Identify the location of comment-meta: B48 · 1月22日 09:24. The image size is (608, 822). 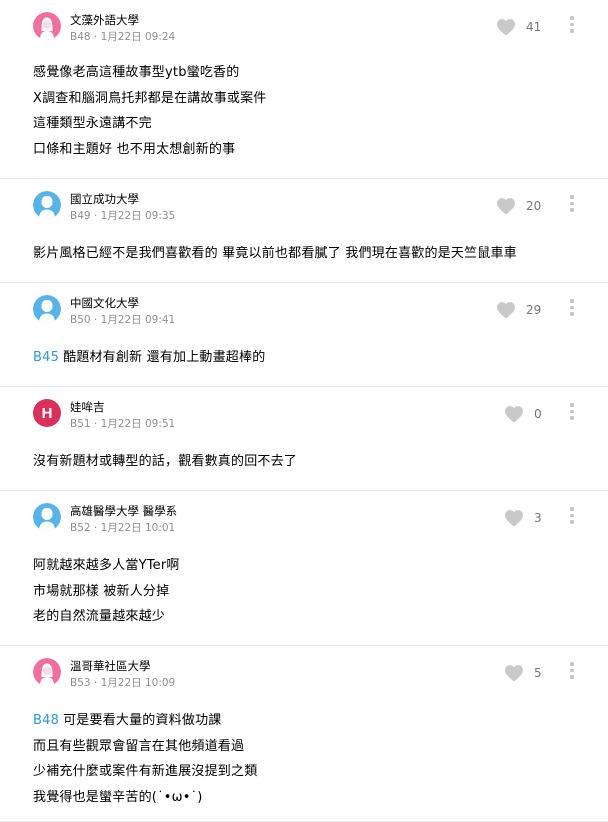
(123, 37).